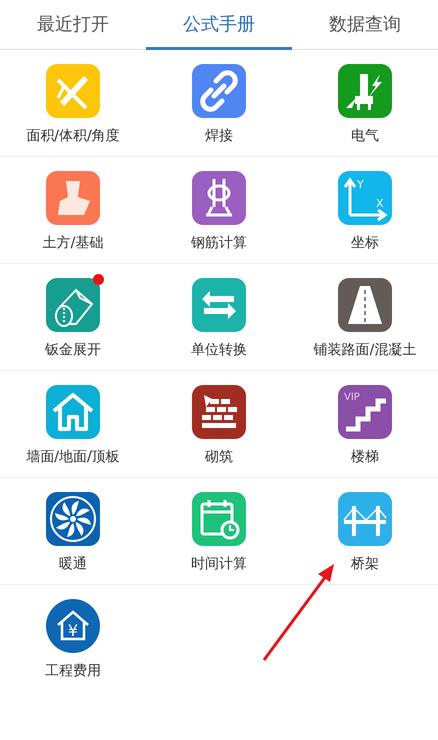 This screenshot has width=438, height=740. What do you see at coordinates (73, 243) in the screenshot?
I see `item-label: 土方/基础` at bounding box center [73, 243].